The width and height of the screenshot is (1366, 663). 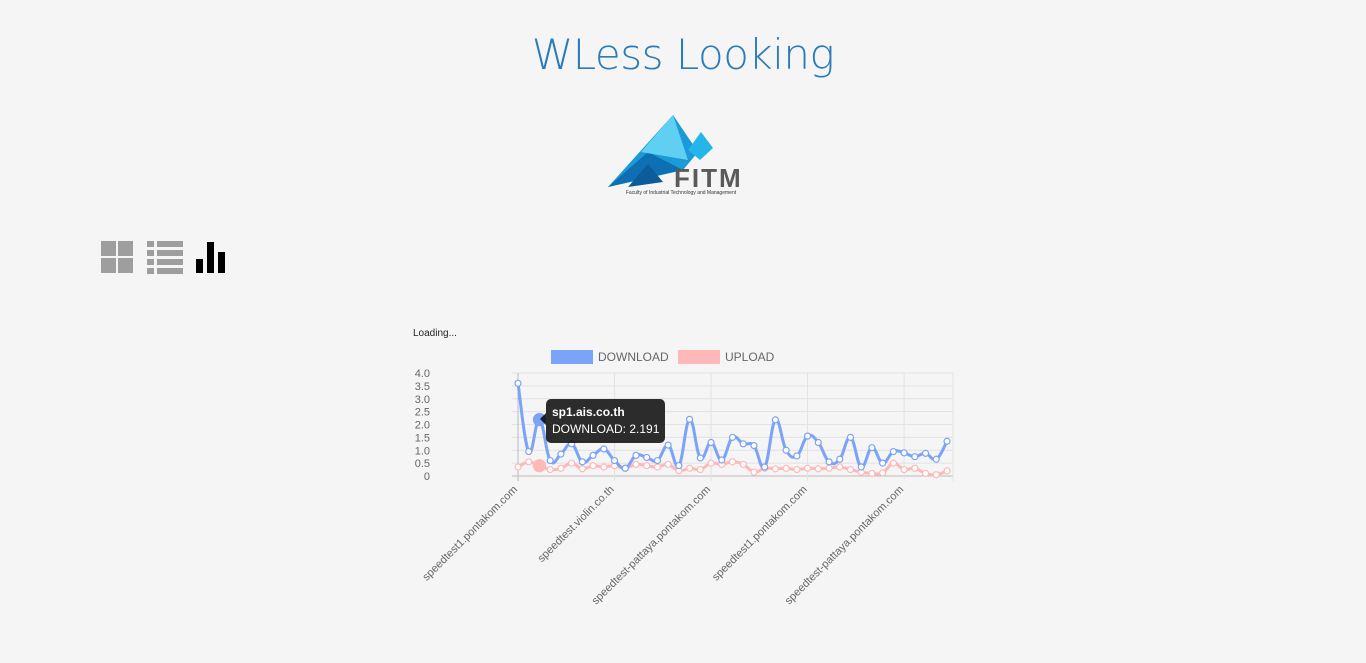 I want to click on page-title: WLess Looking, so click(x=683, y=54).